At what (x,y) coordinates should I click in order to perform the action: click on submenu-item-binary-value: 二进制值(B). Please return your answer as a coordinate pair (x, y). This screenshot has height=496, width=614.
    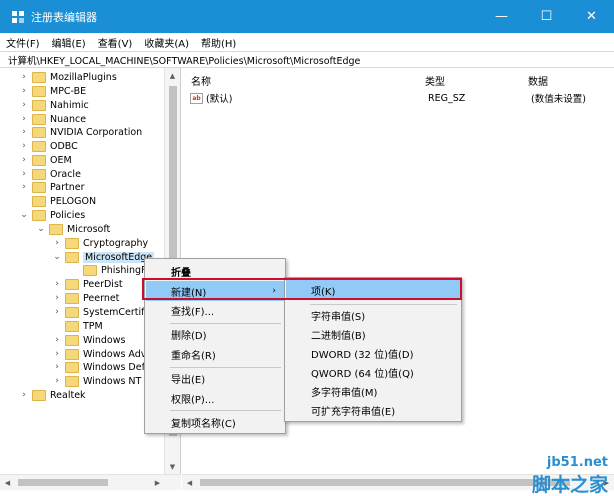
    Looking at the image, I should click on (373, 334).